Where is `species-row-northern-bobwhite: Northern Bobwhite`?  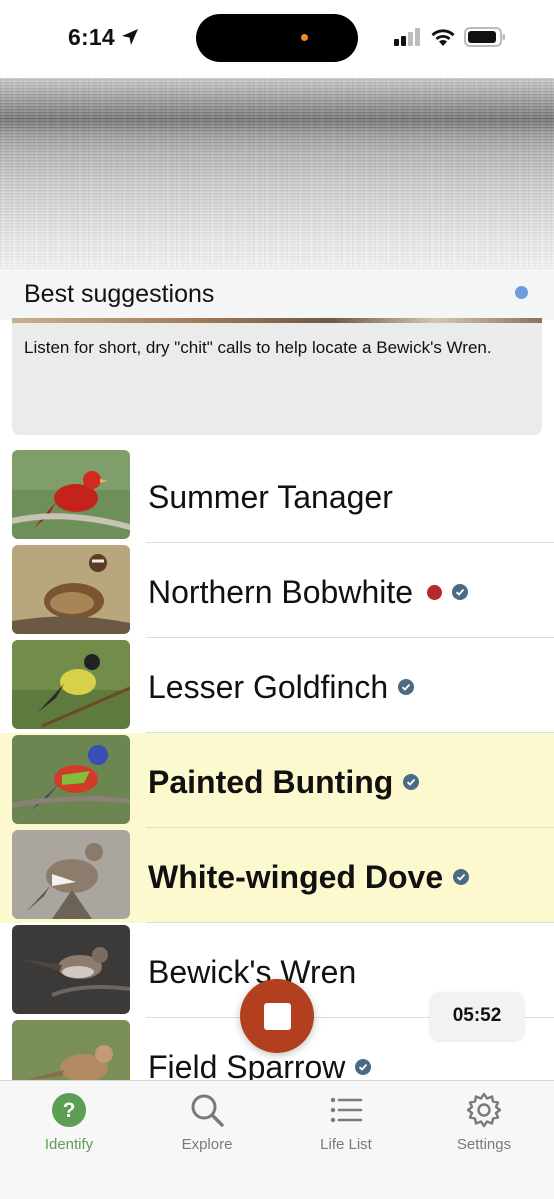 species-row-northern-bobwhite: Northern Bobwhite is located at coordinates (277, 590).